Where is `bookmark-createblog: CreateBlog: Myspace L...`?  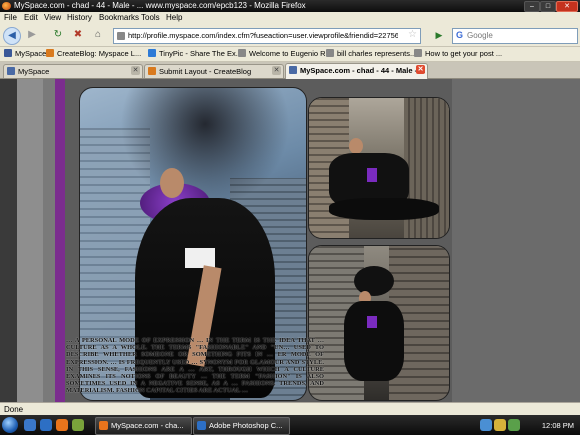 bookmark-createblog: CreateBlog: Myspace L... is located at coordinates (93, 53).